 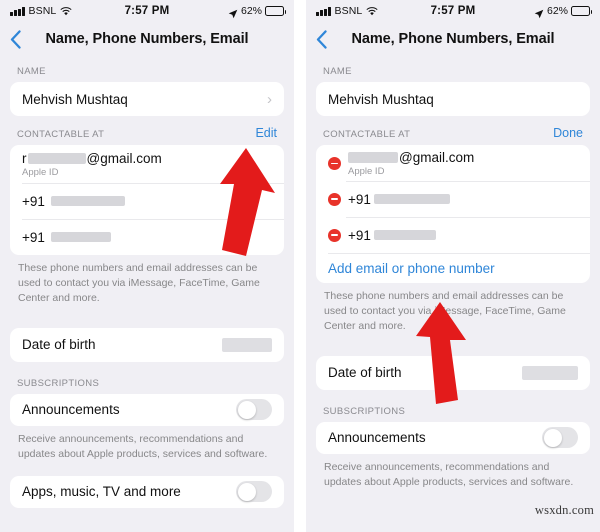 I want to click on apps-music-tv-row: Apps, music, TV and more, so click(x=147, y=492).